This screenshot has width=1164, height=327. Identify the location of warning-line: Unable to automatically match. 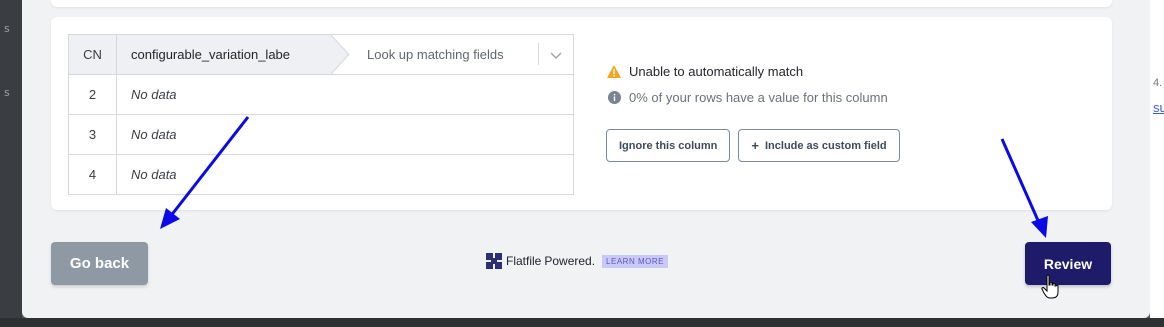
(747, 71).